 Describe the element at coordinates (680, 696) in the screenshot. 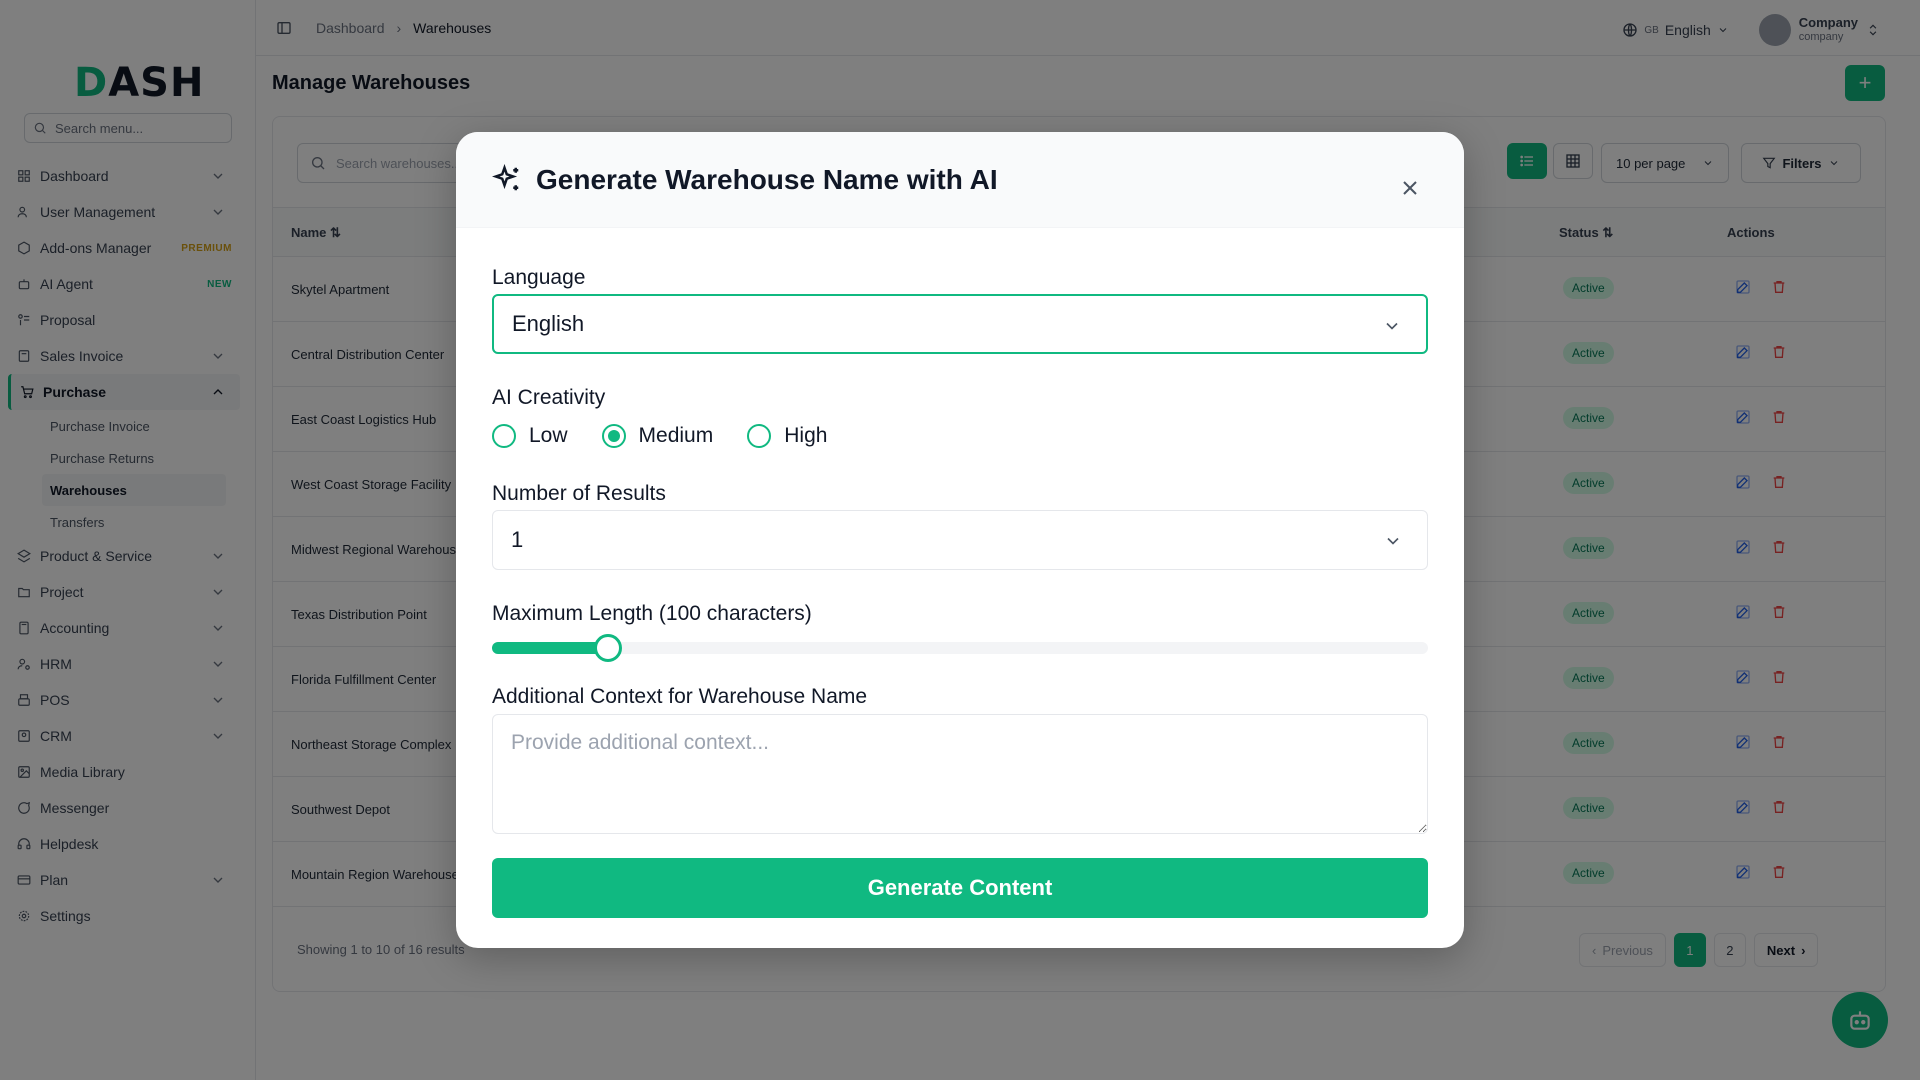

I see `context-label: Additional Context for Warehouse Name` at that location.